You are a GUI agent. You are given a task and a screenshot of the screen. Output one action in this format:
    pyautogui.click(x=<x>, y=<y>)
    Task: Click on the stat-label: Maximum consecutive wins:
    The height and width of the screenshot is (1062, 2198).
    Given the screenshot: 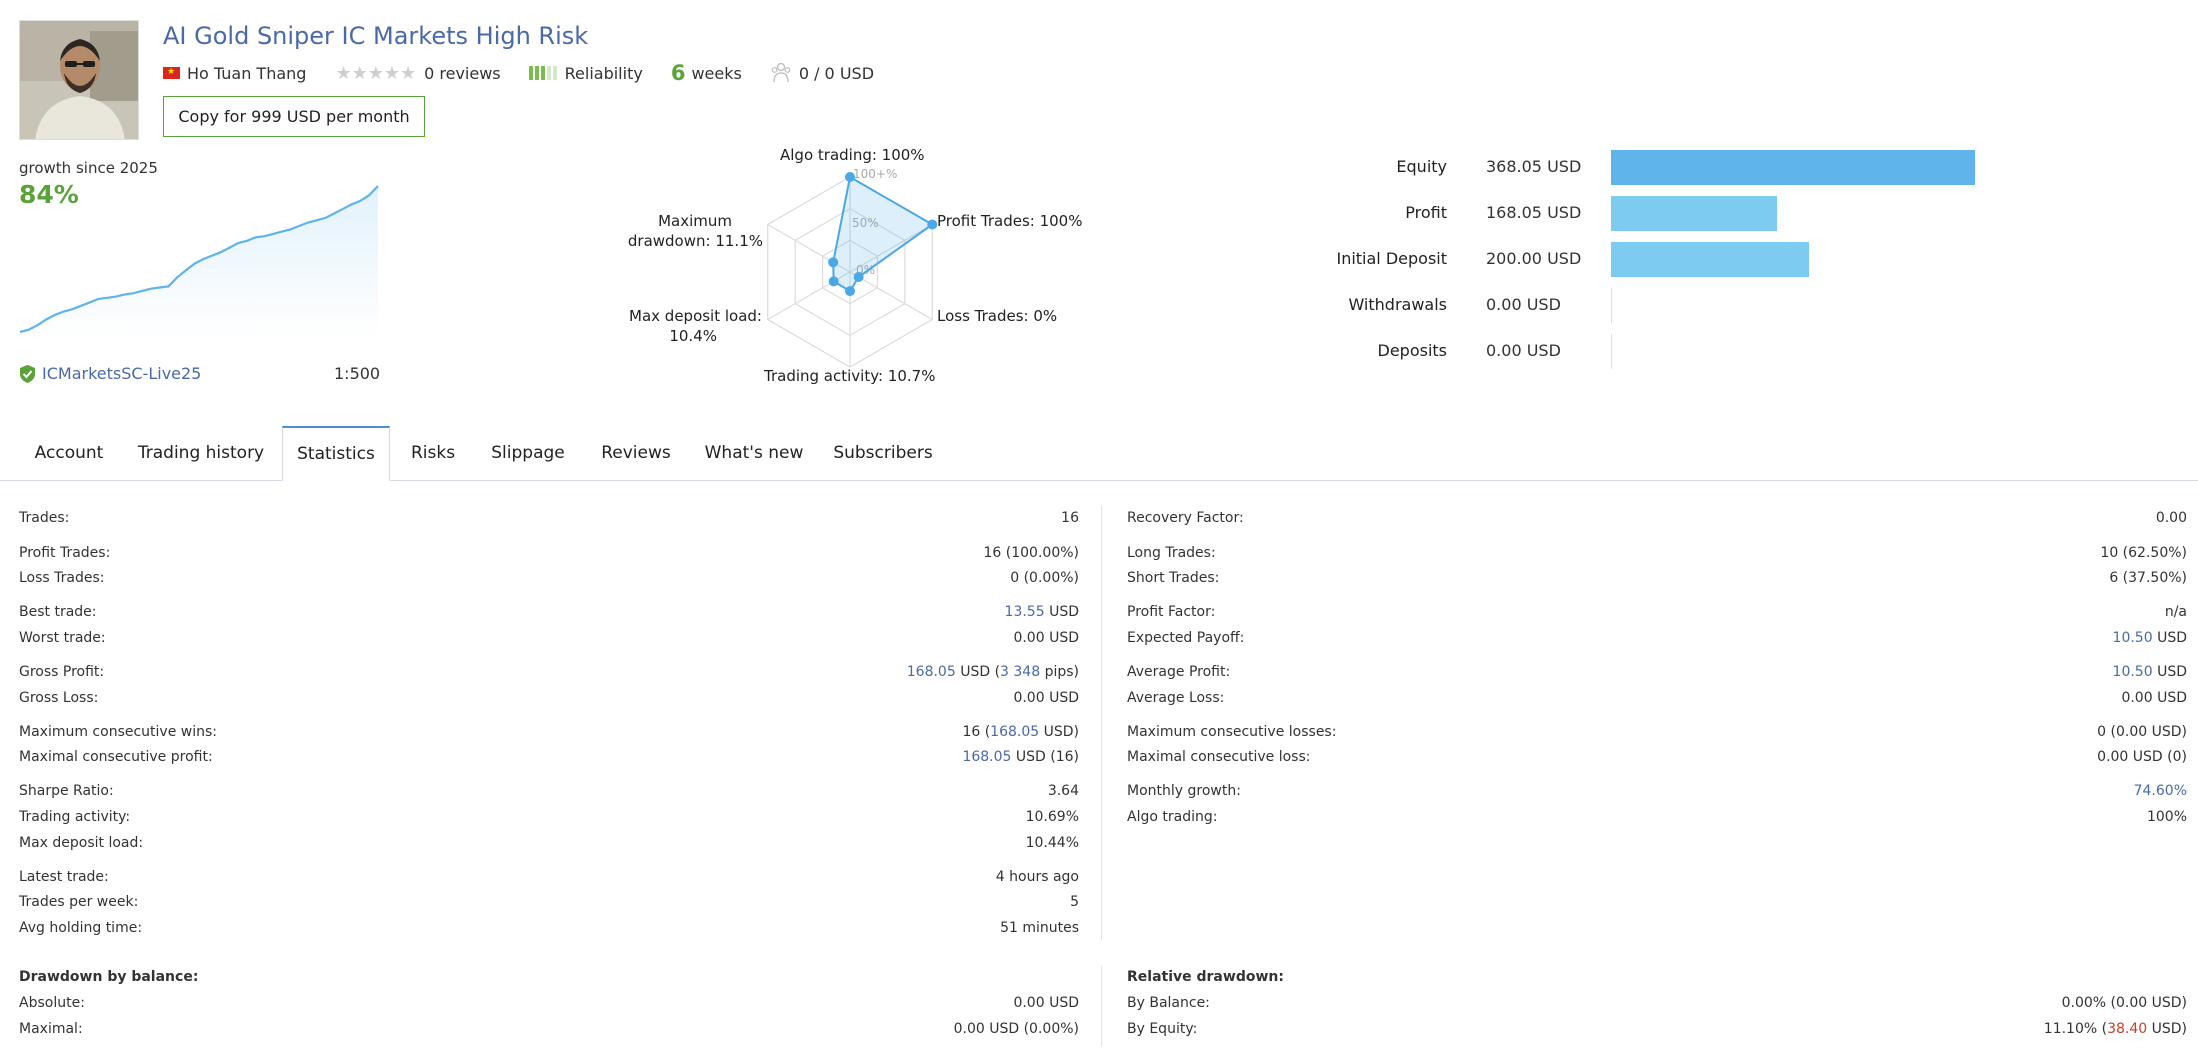 What is the action you would take?
    pyautogui.click(x=118, y=732)
    